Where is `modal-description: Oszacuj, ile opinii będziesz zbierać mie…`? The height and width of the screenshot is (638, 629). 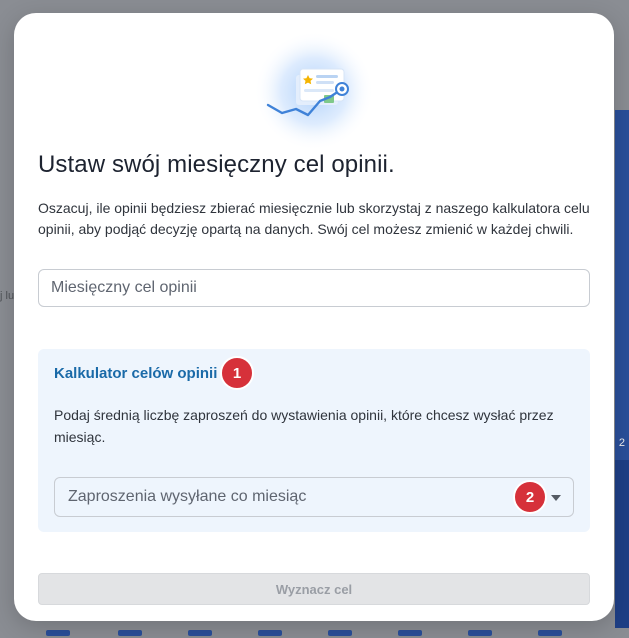 modal-description: Oszacuj, ile opinii będziesz zbierać mie… is located at coordinates (314, 218).